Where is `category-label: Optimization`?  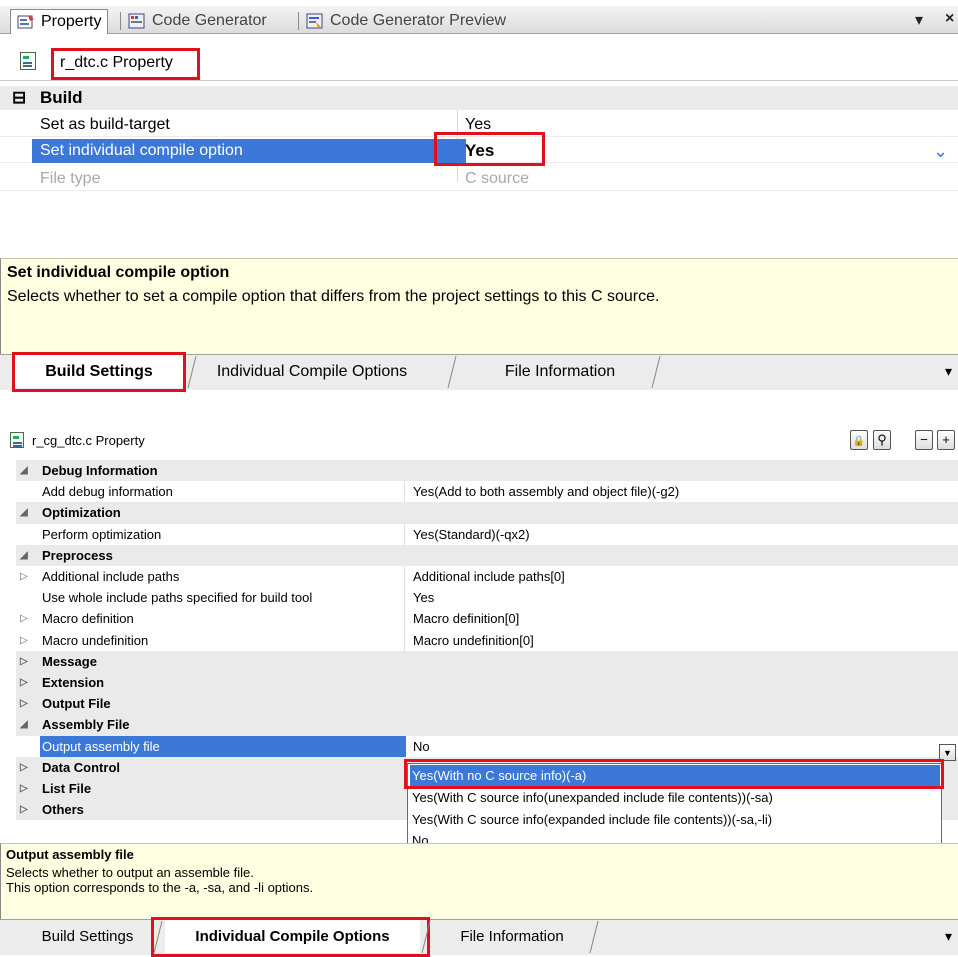
category-label: Optimization is located at coordinates (81, 513).